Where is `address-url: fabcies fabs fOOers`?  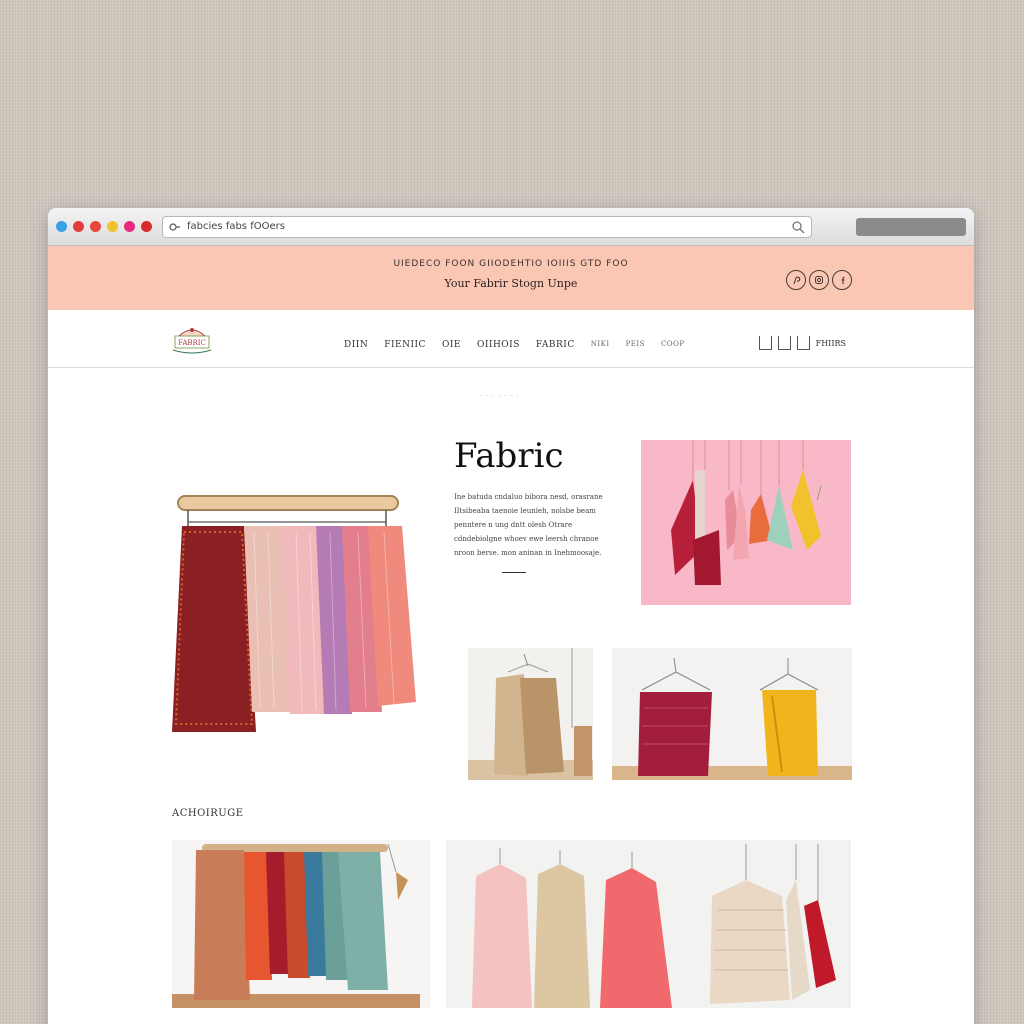 address-url: fabcies fabs fOOers is located at coordinates (486, 226).